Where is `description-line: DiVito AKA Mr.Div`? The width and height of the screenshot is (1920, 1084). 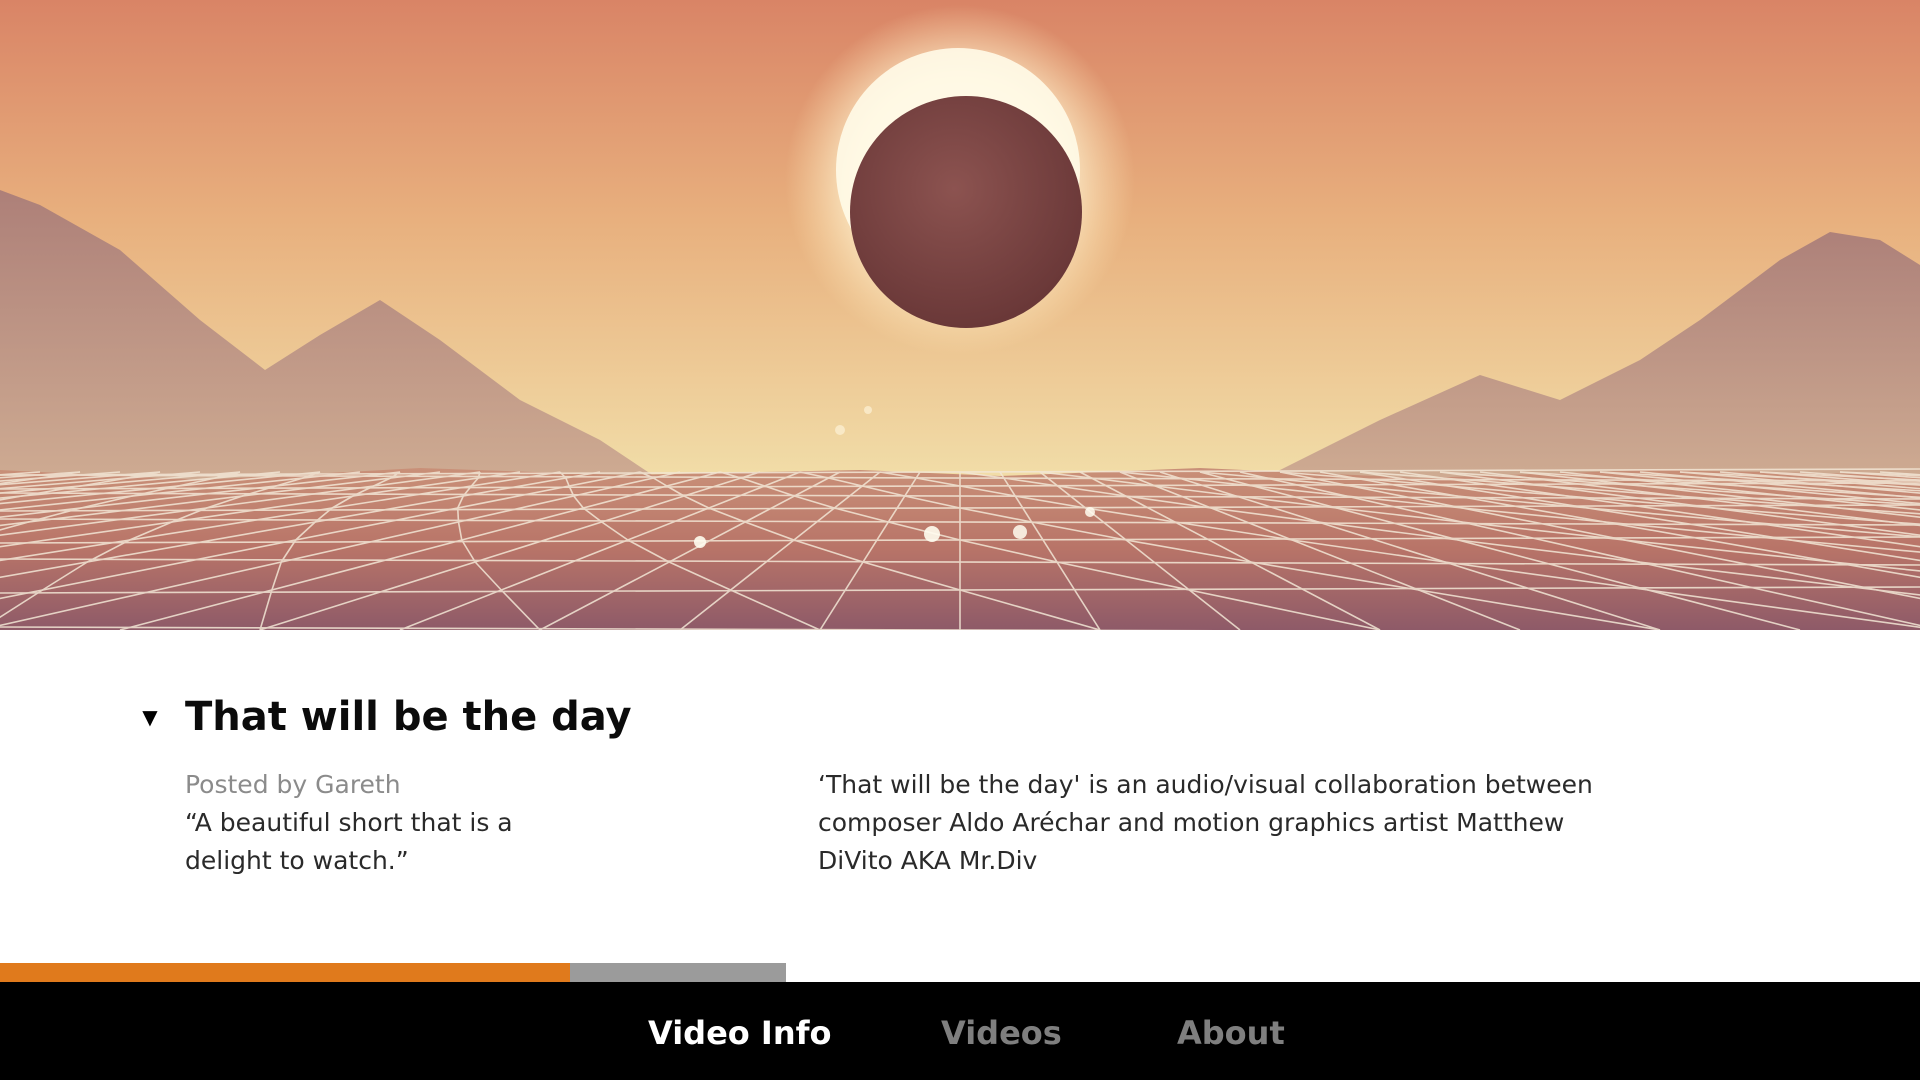 description-line: DiVito AKA Mr.Div is located at coordinates (928, 860).